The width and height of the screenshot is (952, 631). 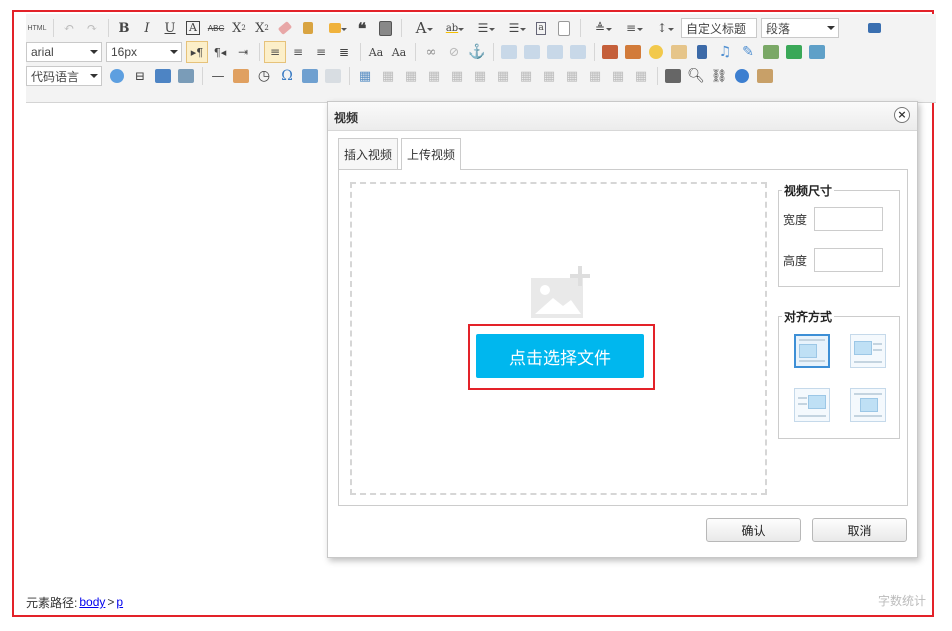 I want to click on background-icon, so click(x=186, y=76).